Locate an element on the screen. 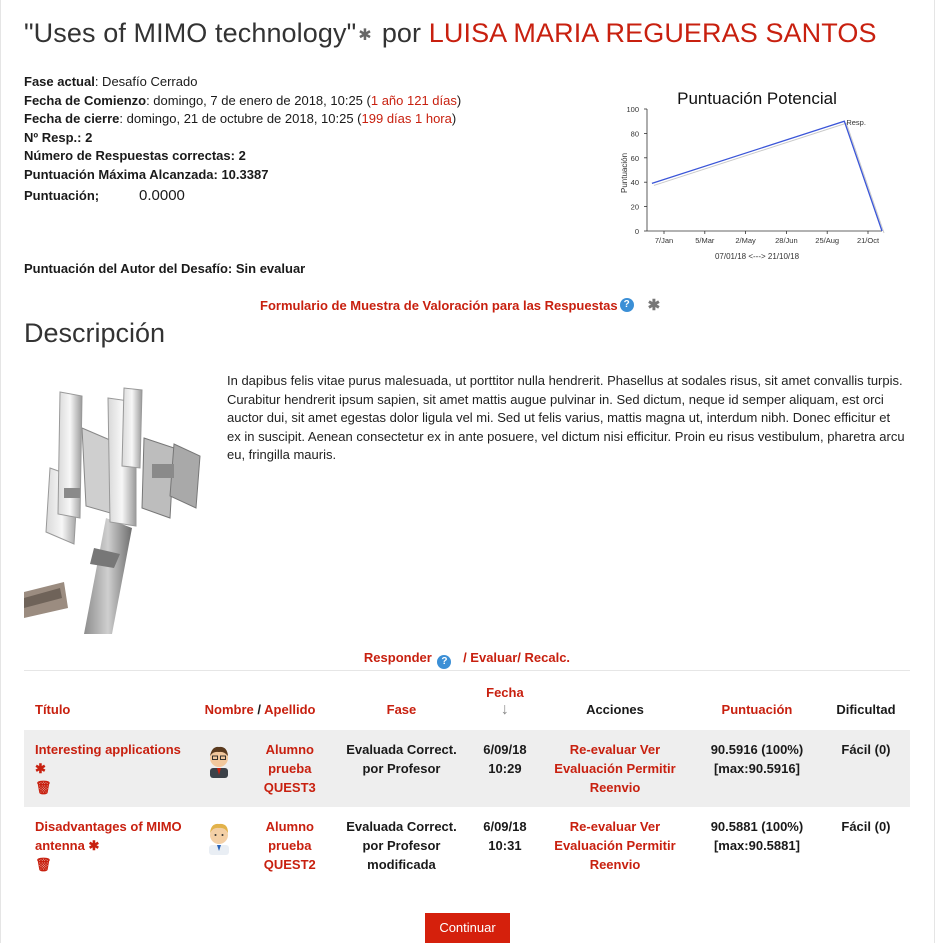  x-tick-label: 5/Mar is located at coordinates (705, 240).